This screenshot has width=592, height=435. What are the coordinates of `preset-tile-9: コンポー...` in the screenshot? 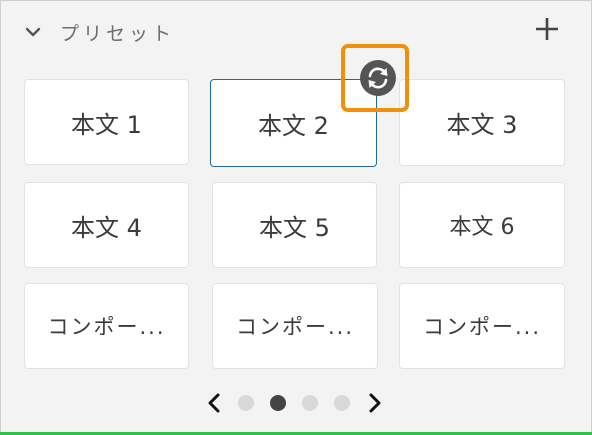 It's located at (482, 326).